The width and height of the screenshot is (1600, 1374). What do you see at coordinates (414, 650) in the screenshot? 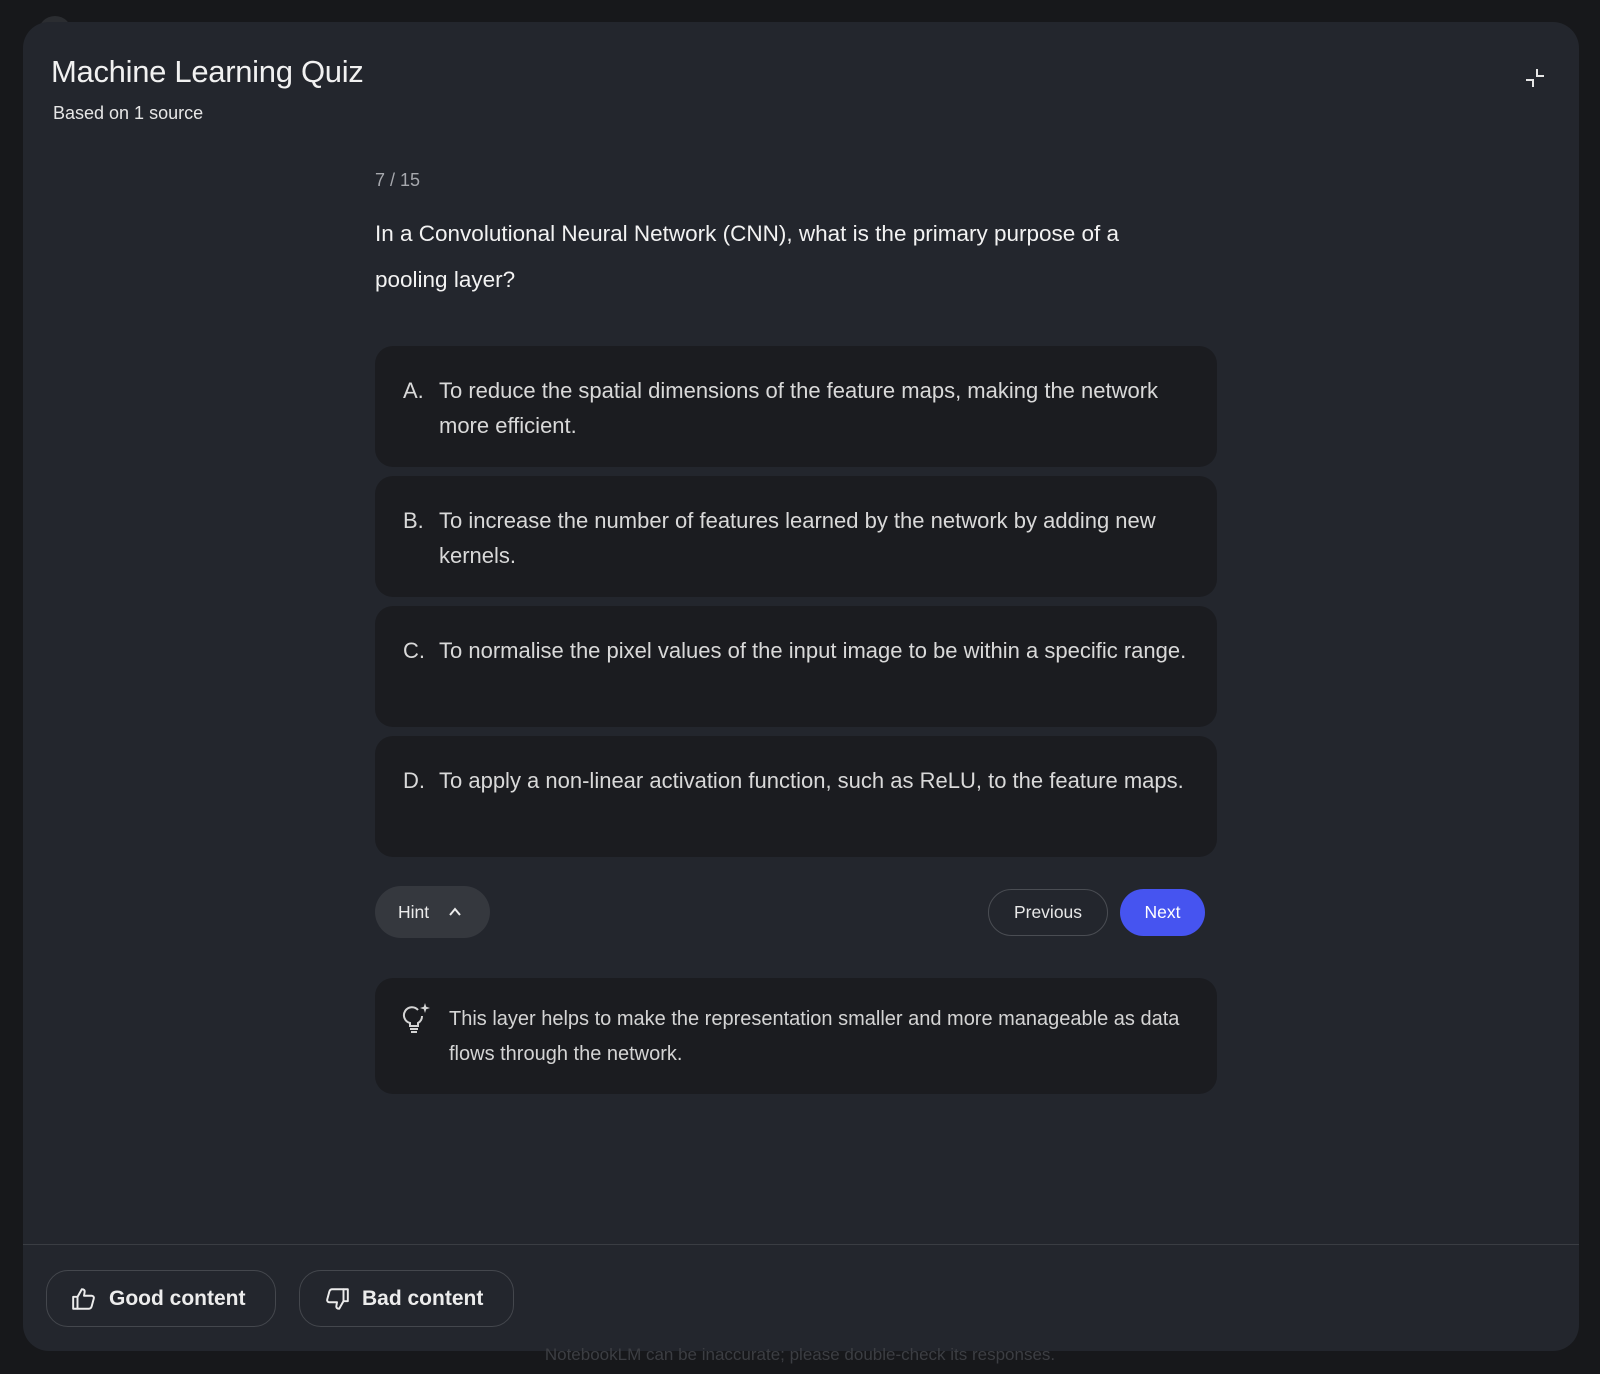
I see `option-letter: C.` at bounding box center [414, 650].